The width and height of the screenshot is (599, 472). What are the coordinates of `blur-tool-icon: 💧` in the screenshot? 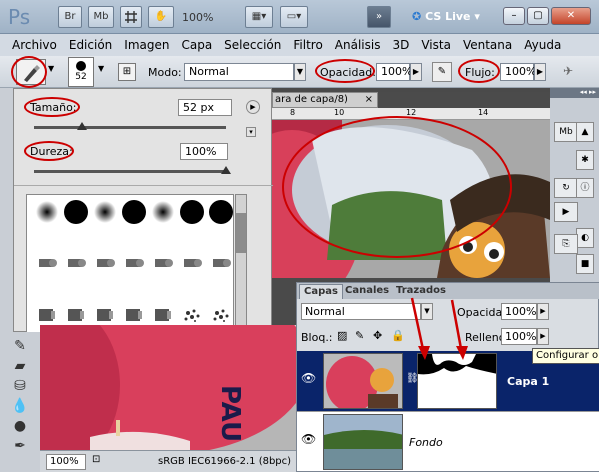 It's located at (20, 406).